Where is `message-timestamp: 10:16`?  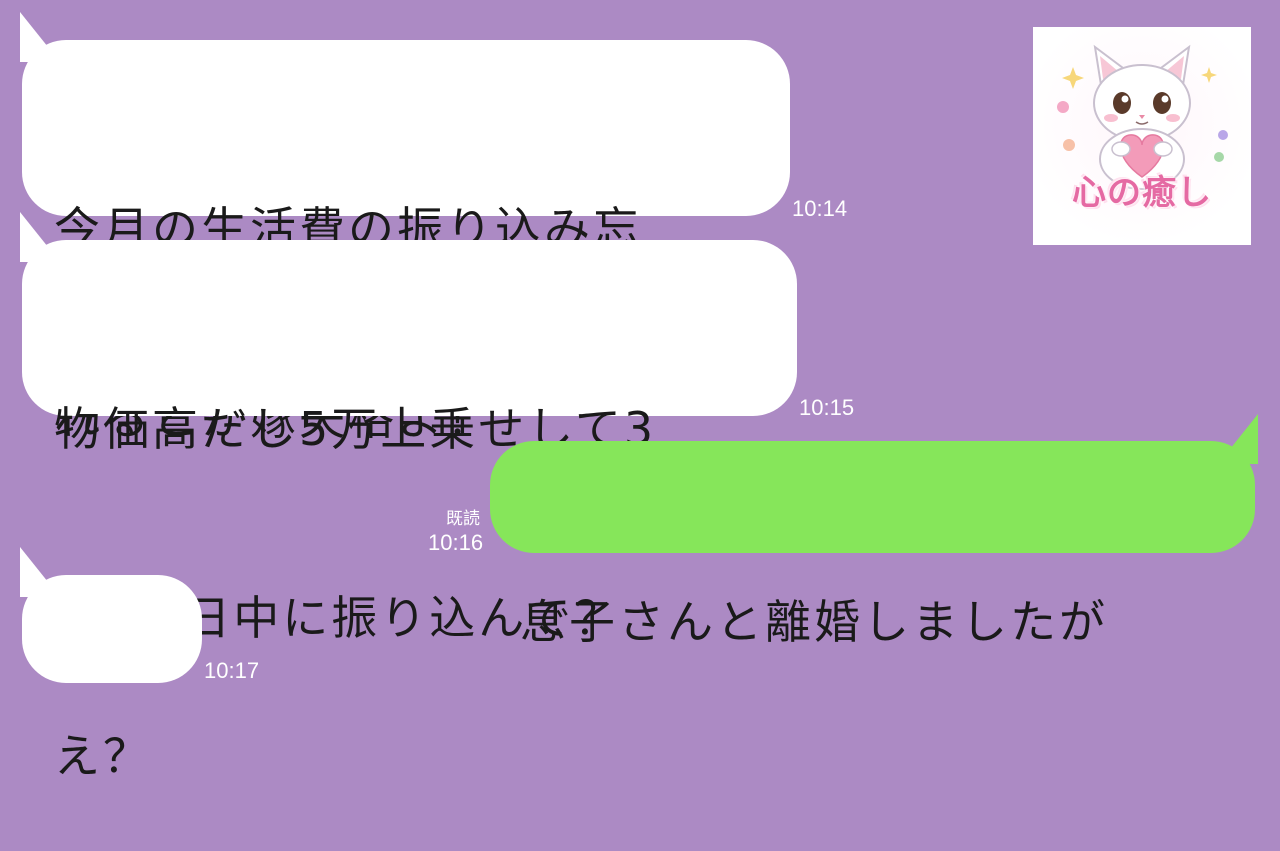 message-timestamp: 10:16 is located at coordinates (456, 542).